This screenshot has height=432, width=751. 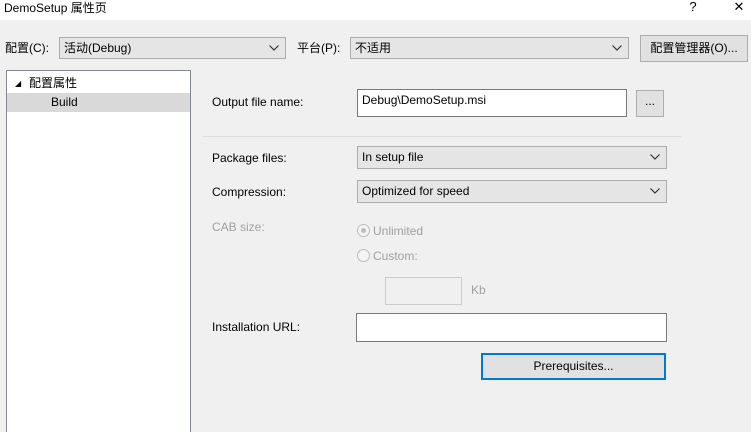 I want to click on compression-label: Compression:, so click(x=249, y=192).